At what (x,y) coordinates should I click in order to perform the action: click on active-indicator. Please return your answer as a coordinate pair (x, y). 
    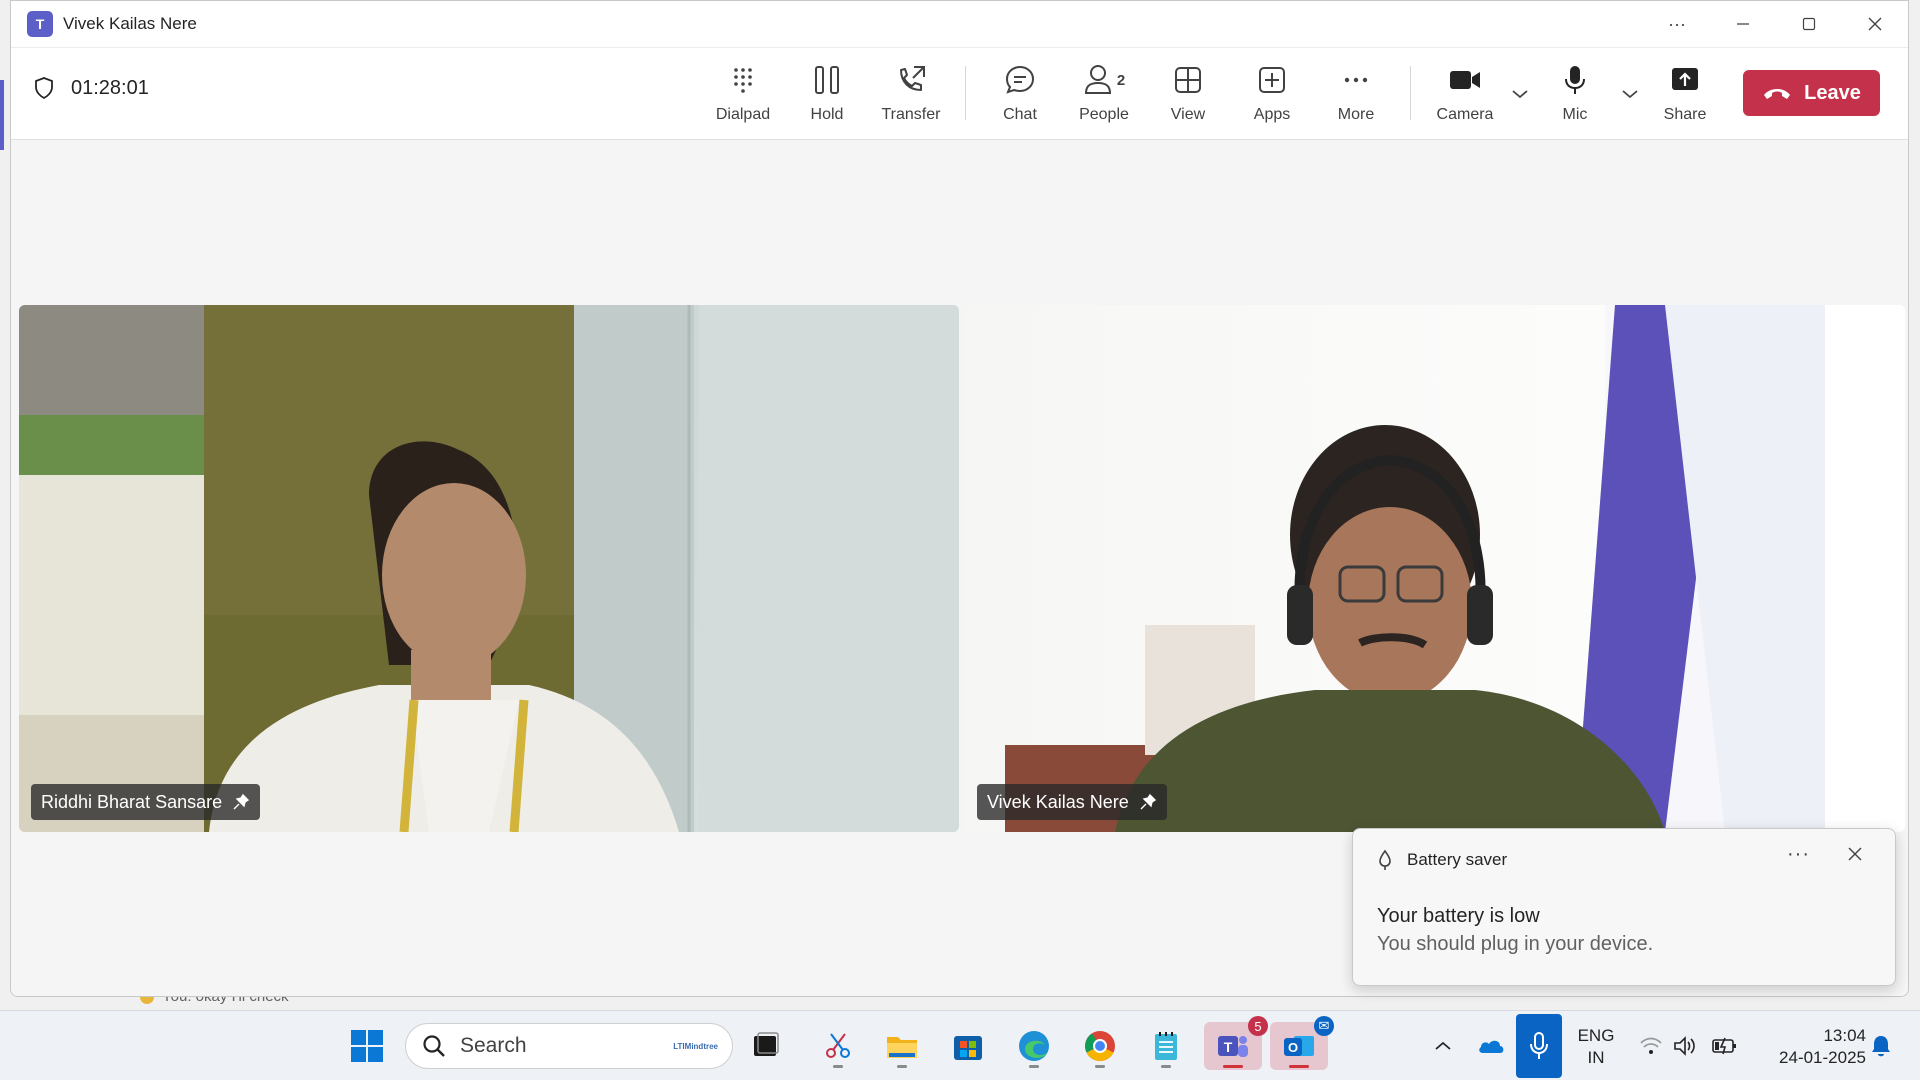
    Looking at the image, I should click on (1233, 1066).